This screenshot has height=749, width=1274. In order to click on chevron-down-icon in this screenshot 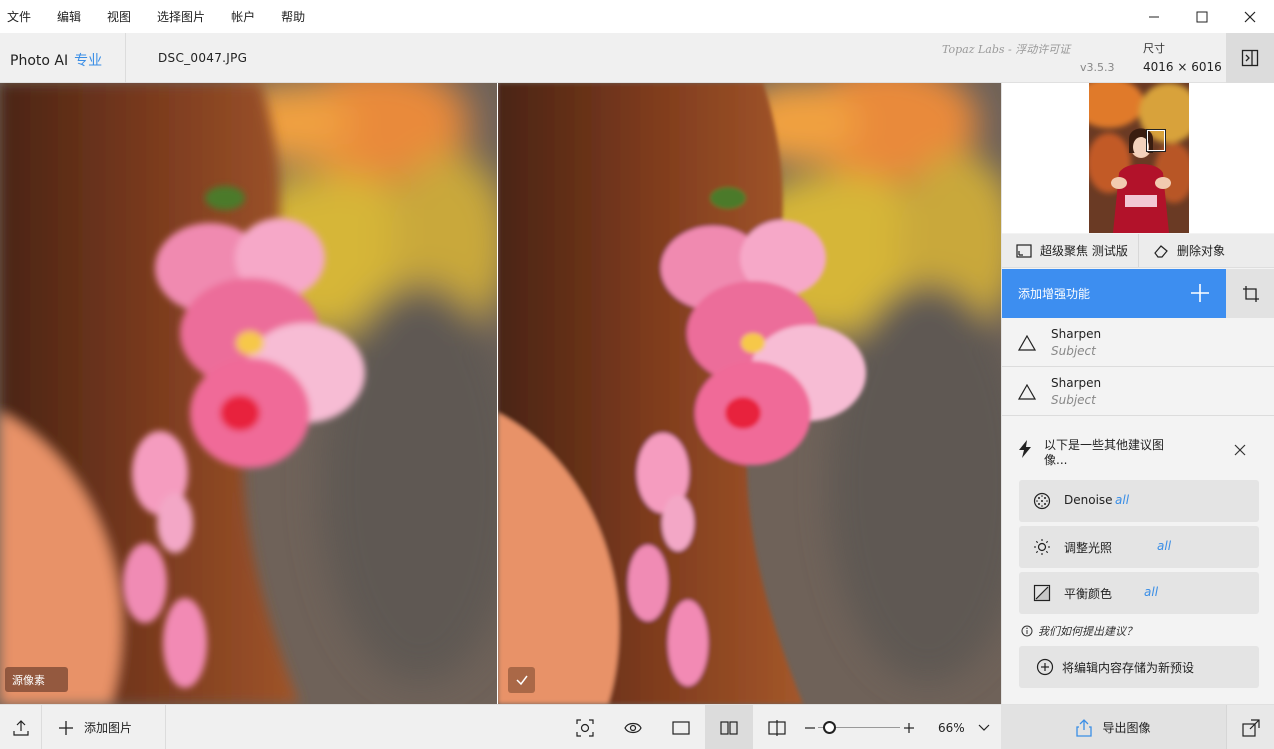, I will do `click(984, 728)`.